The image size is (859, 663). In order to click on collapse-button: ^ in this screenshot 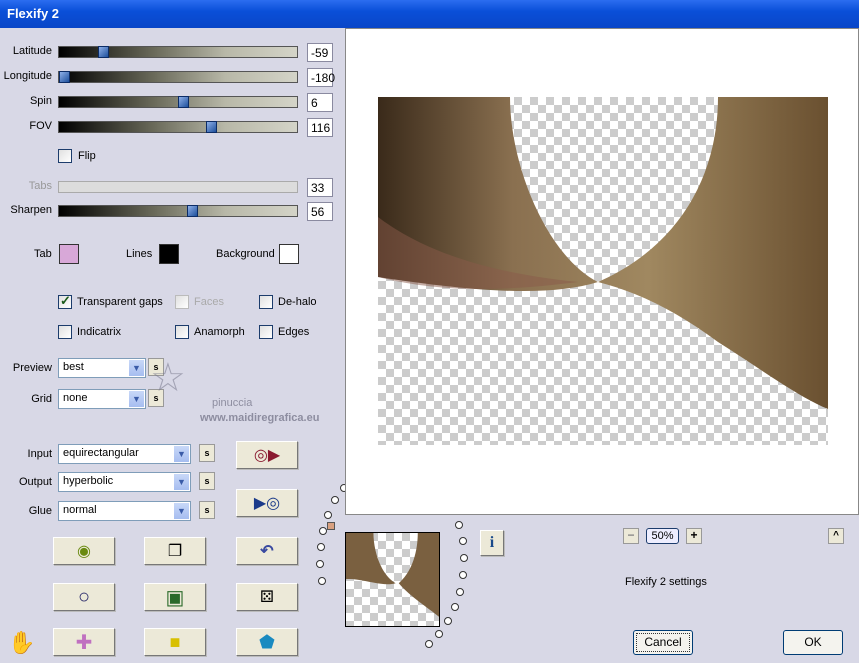, I will do `click(836, 536)`.